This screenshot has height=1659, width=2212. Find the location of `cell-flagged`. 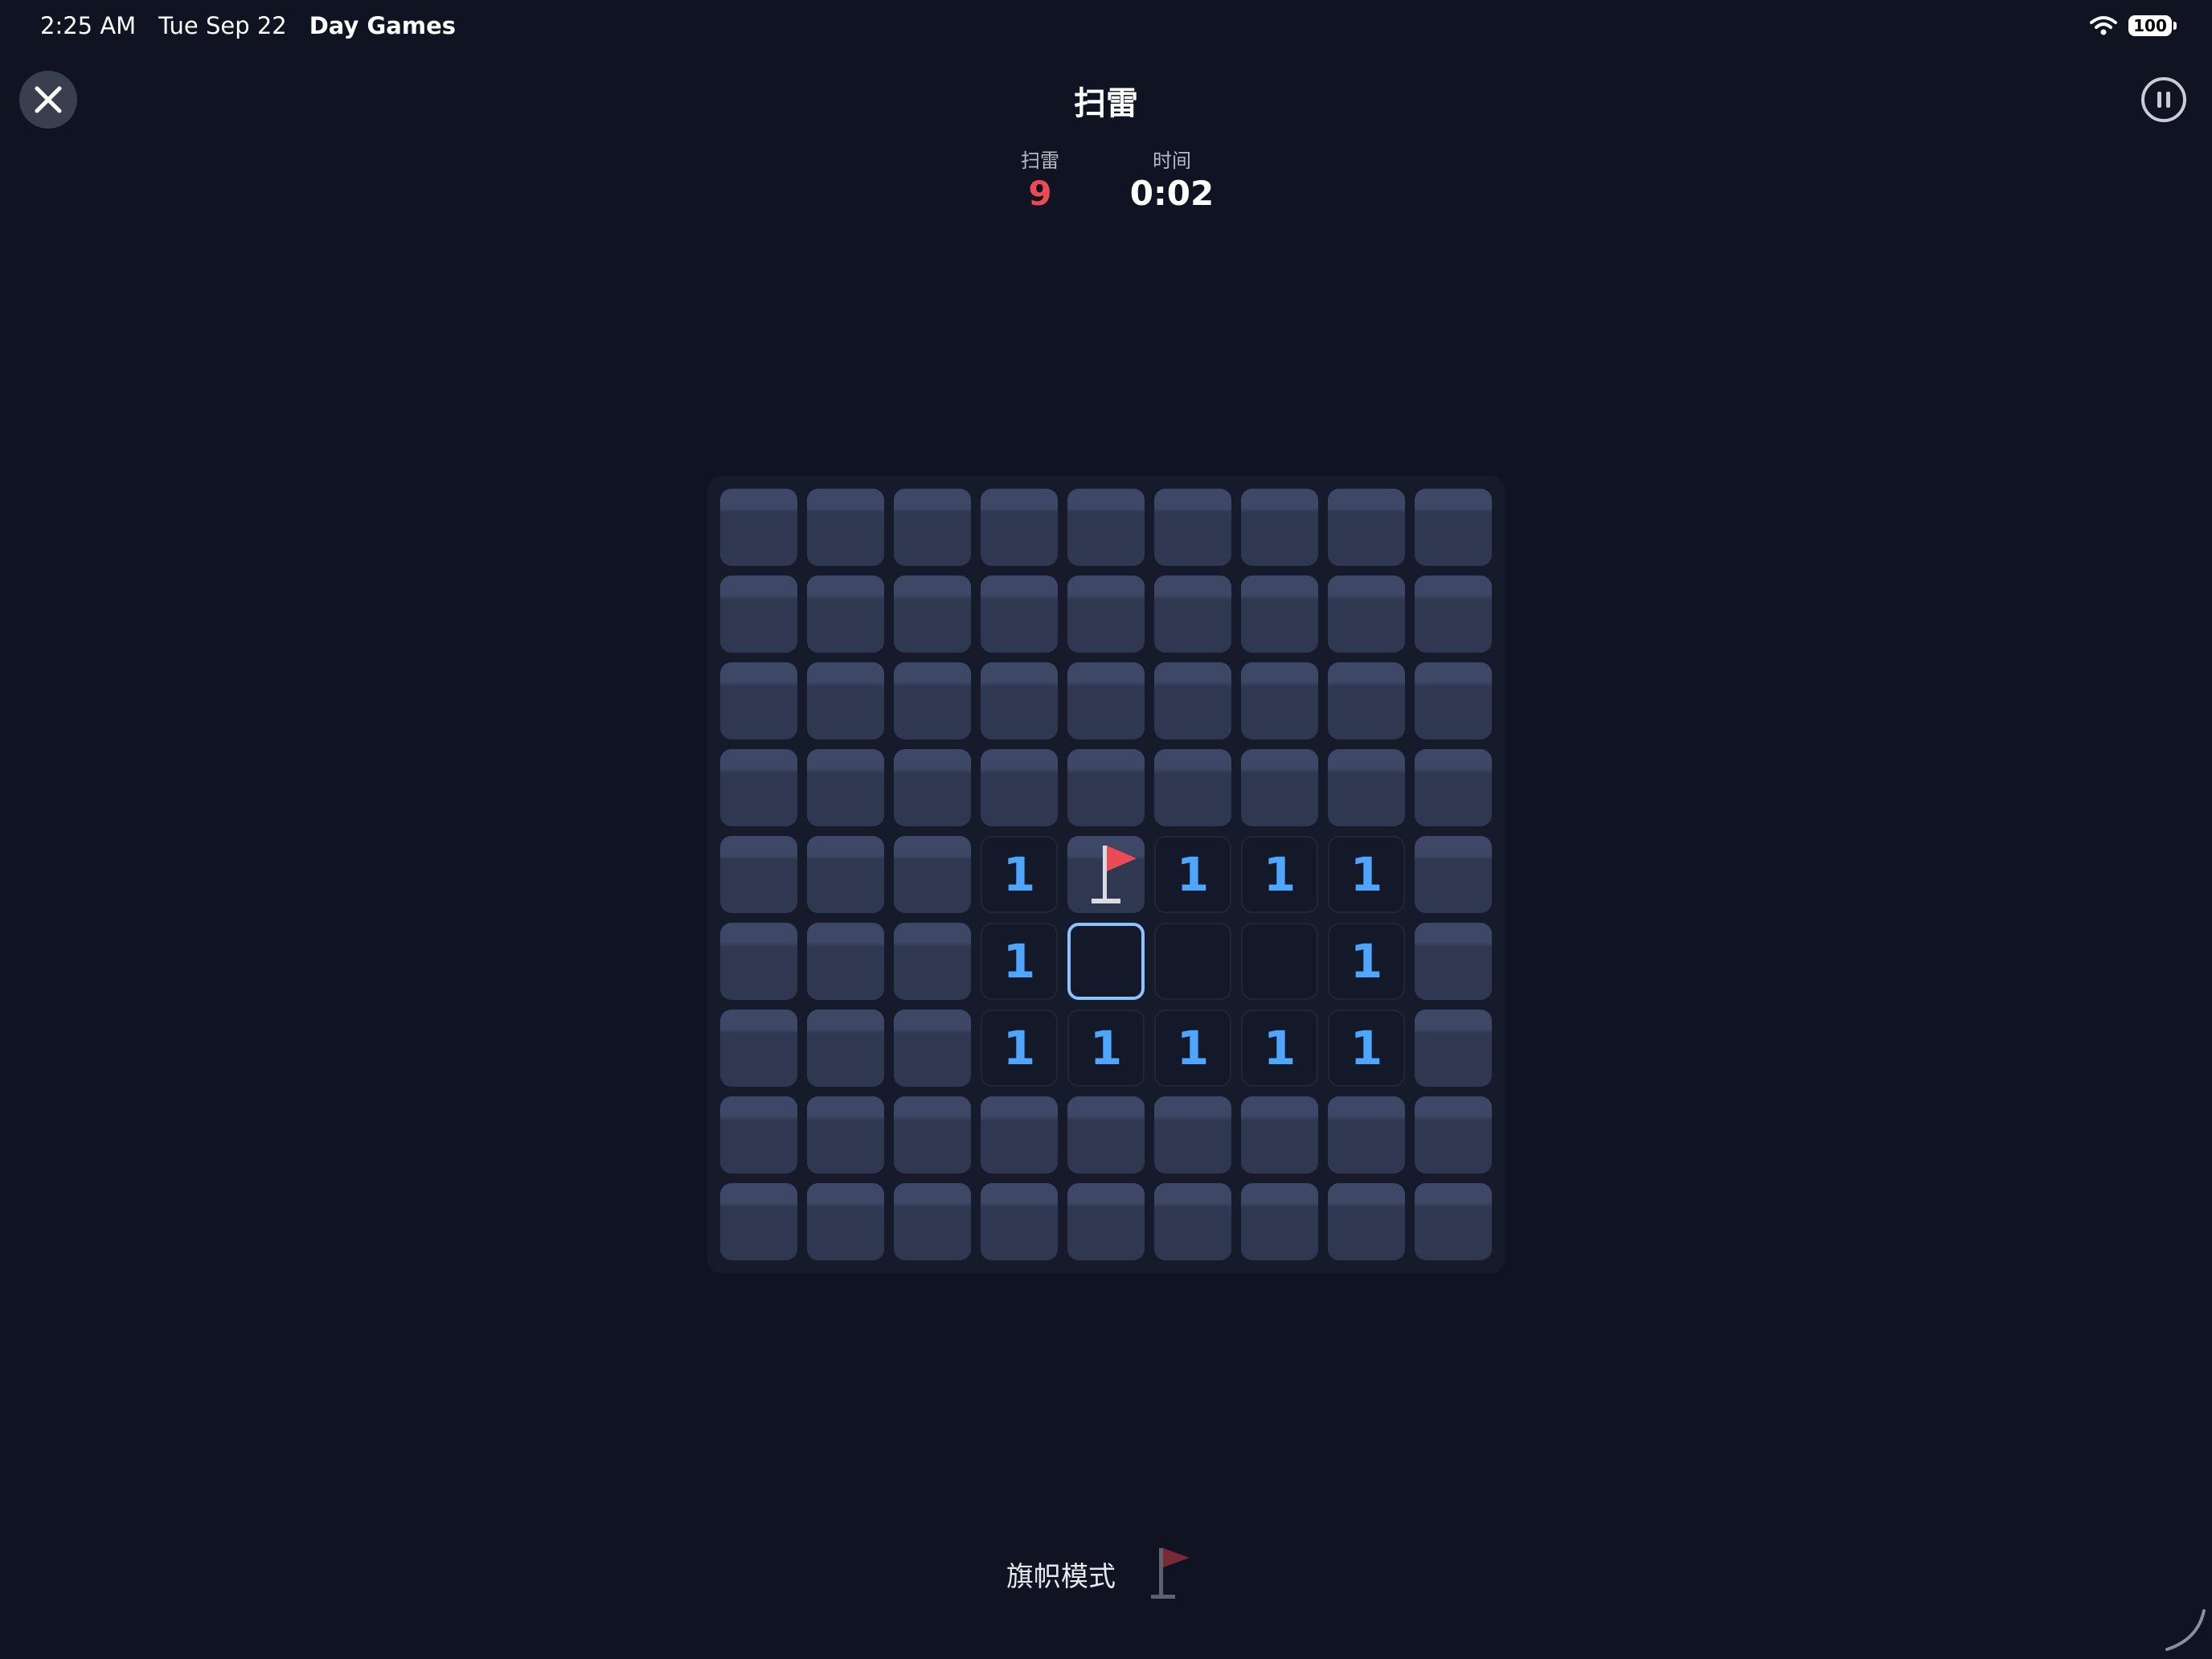

cell-flagged is located at coordinates (1106, 874).